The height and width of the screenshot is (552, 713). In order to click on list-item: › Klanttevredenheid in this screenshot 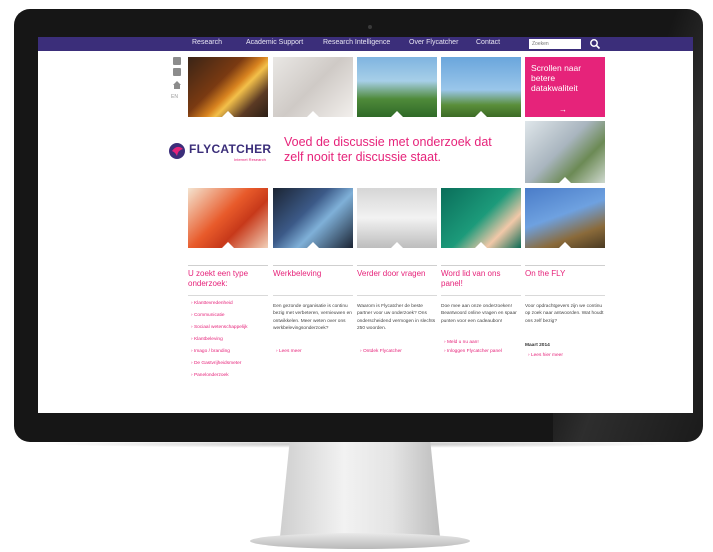, I will do `click(212, 303)`.